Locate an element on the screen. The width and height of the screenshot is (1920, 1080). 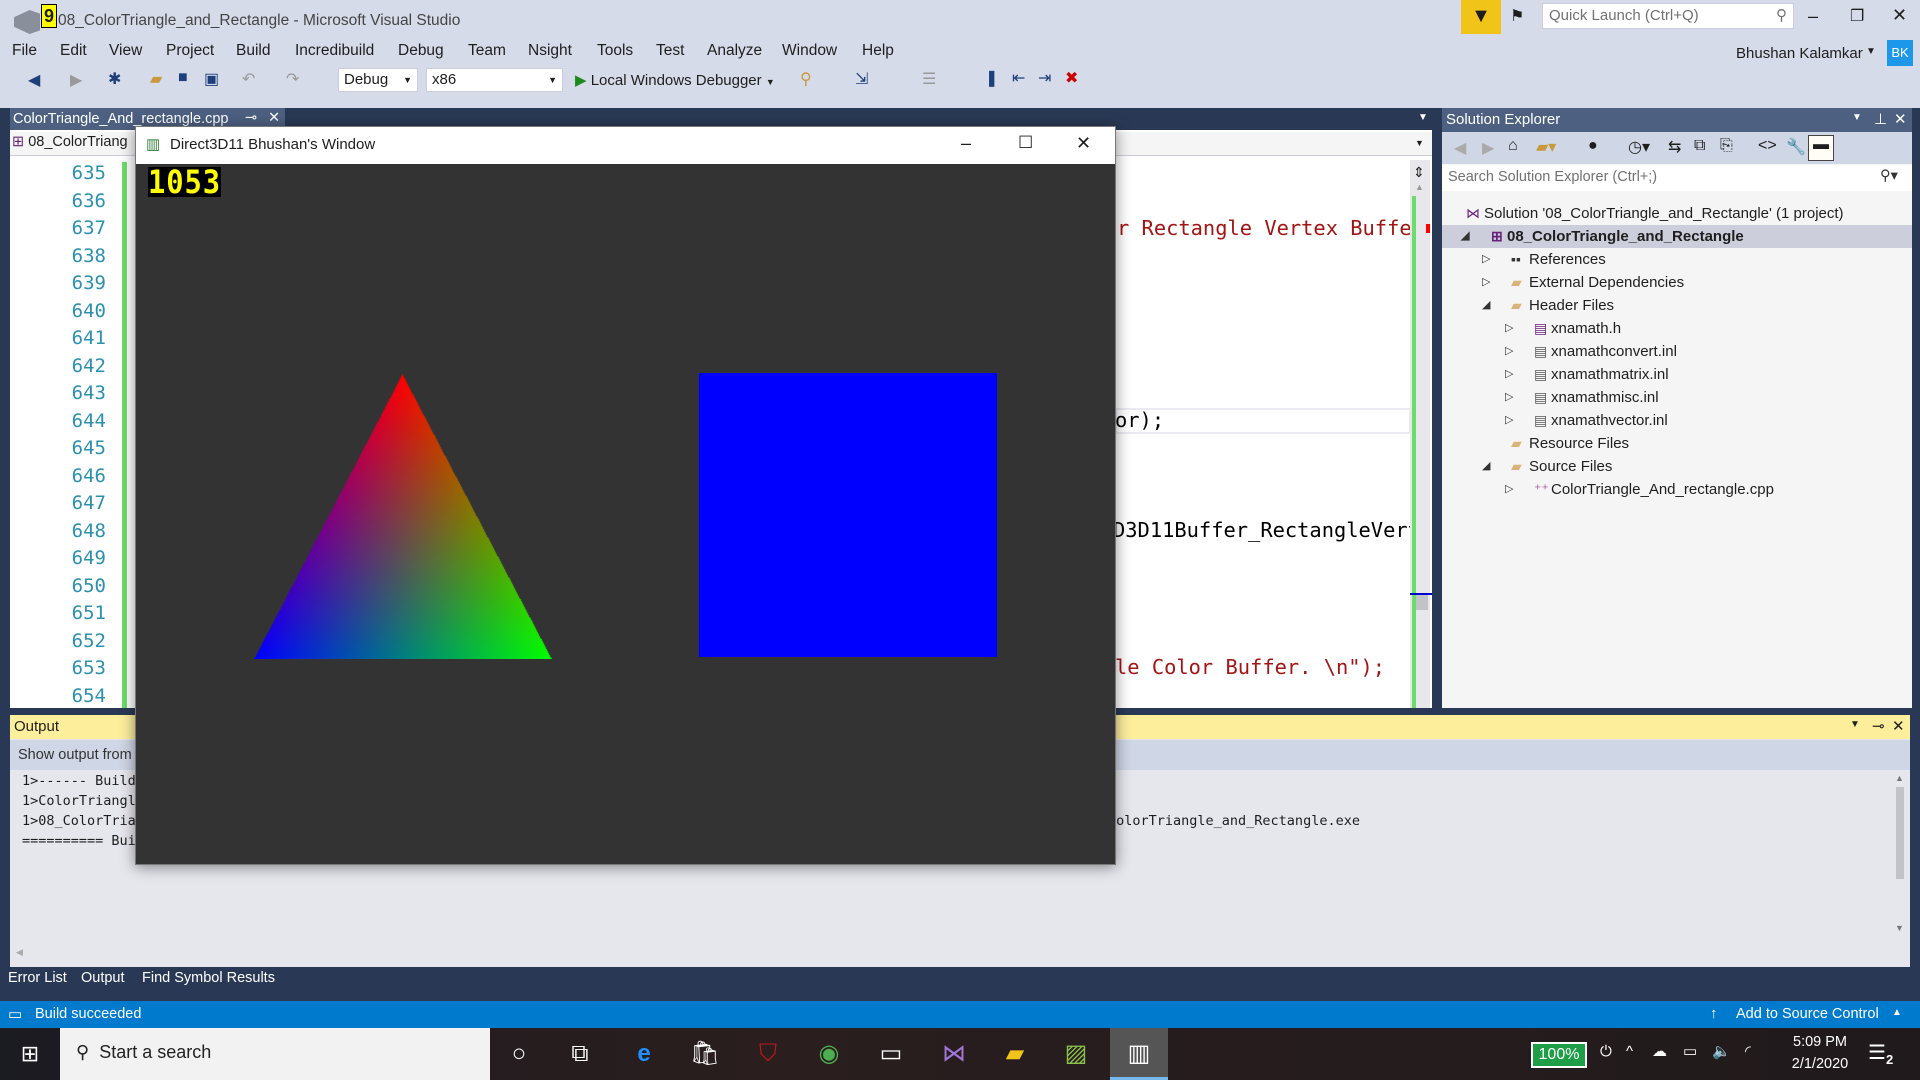
filter-icon: ▼ is located at coordinates (1481, 17).